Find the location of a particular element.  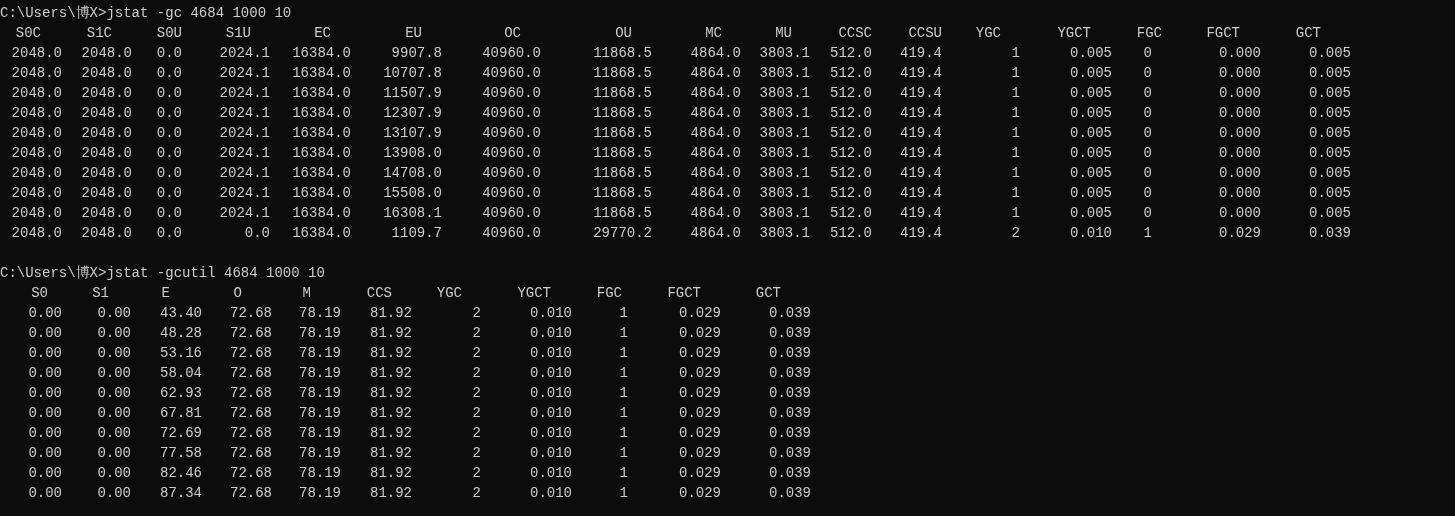

column-header: FGCT is located at coordinates (684, 293).